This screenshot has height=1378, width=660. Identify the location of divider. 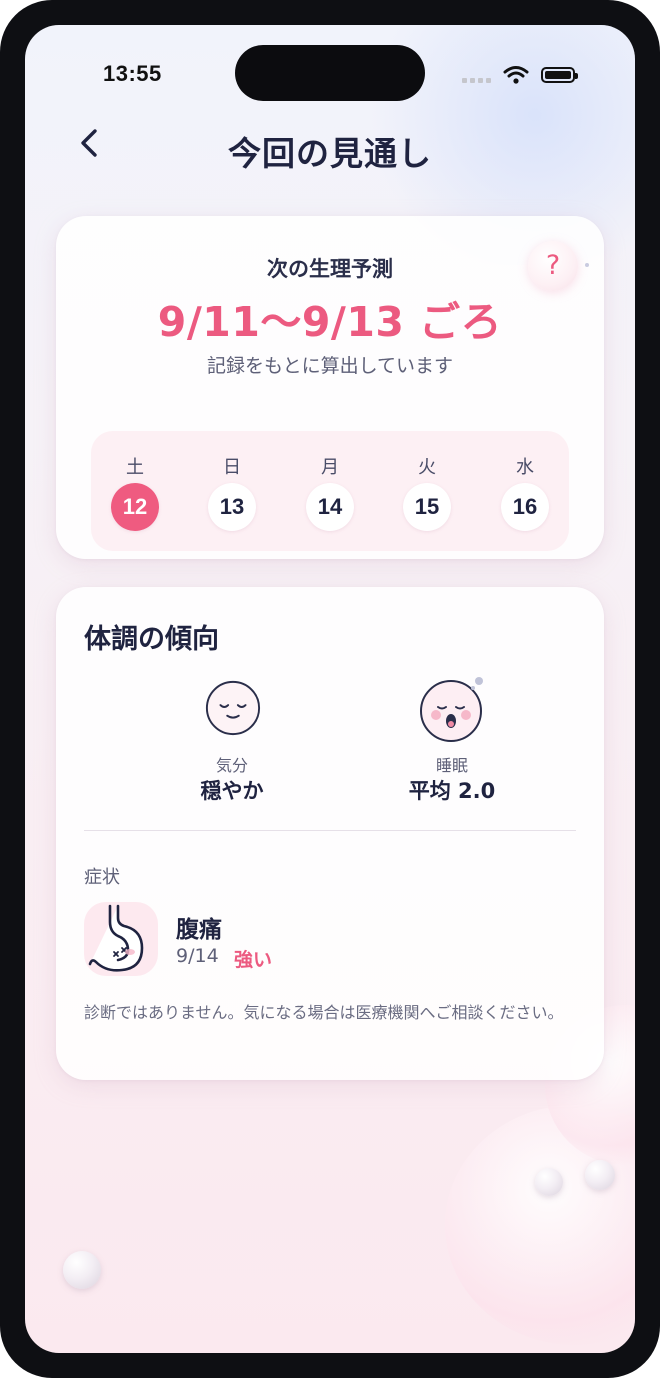
(330, 830).